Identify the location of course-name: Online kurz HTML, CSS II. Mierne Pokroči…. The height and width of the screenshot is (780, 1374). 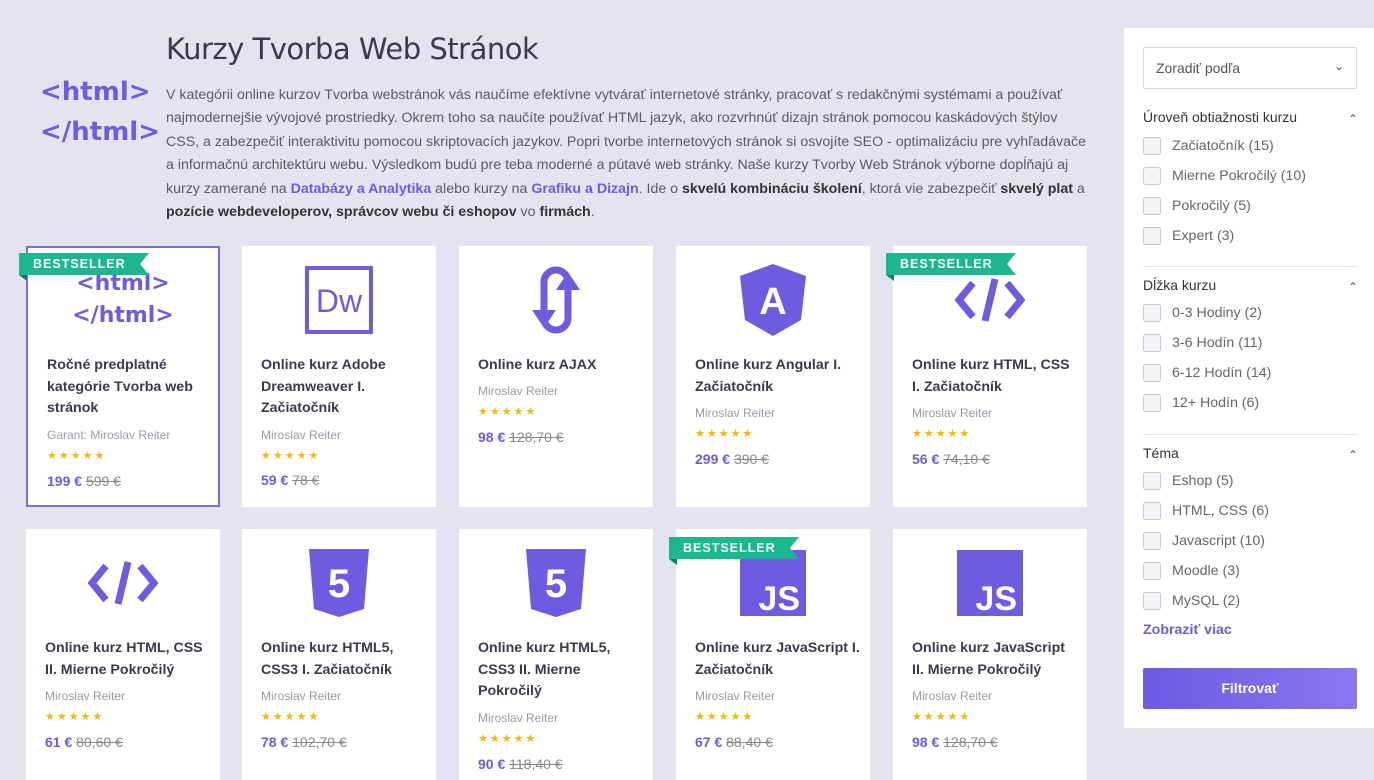
(127, 659).